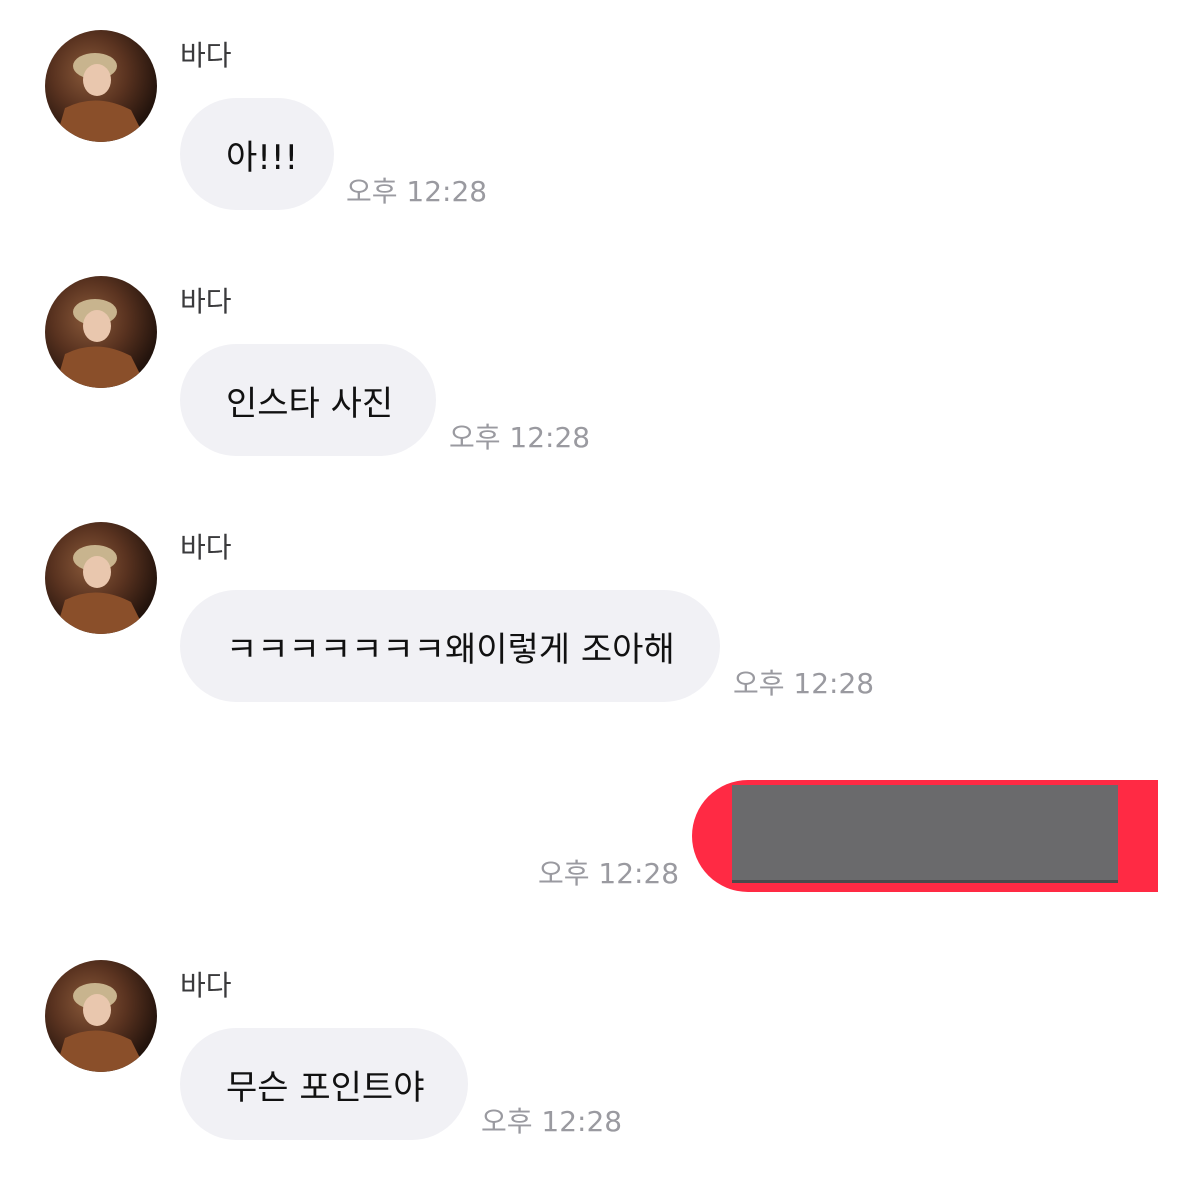  What do you see at coordinates (257, 154) in the screenshot?
I see `message-bubble: 아!!!` at bounding box center [257, 154].